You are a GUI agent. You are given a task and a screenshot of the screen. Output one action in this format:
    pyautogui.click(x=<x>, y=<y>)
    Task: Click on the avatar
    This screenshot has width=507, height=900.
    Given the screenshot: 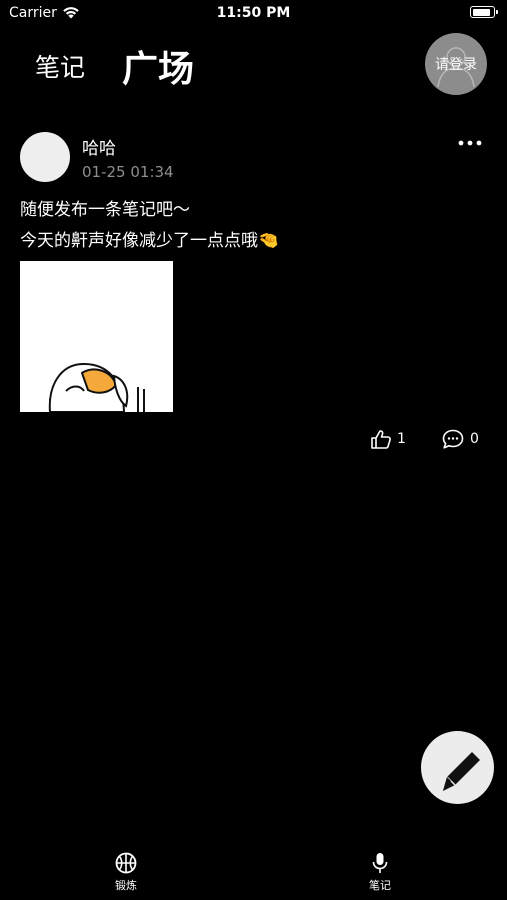 What is the action you would take?
    pyautogui.click(x=45, y=157)
    